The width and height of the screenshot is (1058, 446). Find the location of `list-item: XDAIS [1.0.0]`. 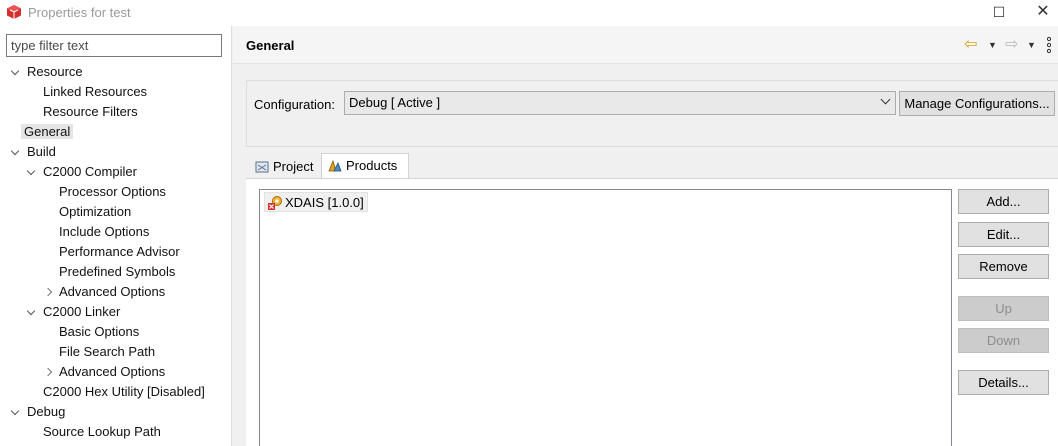

list-item: XDAIS [1.0.0] is located at coordinates (316, 202).